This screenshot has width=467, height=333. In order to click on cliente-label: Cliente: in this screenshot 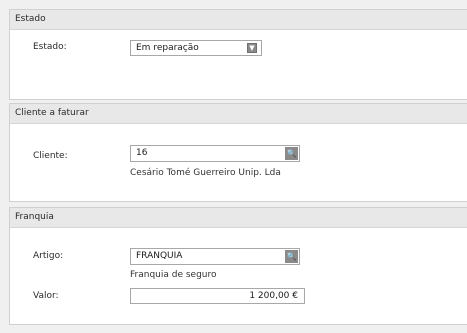, I will do `click(50, 156)`.